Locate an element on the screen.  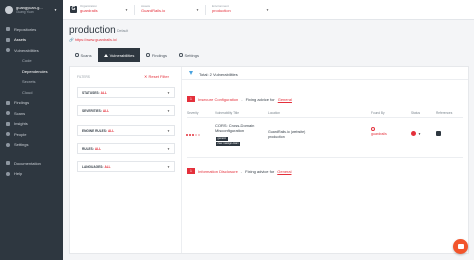
sidebar-item-dependencies: Dependencies is located at coordinates (31, 71).